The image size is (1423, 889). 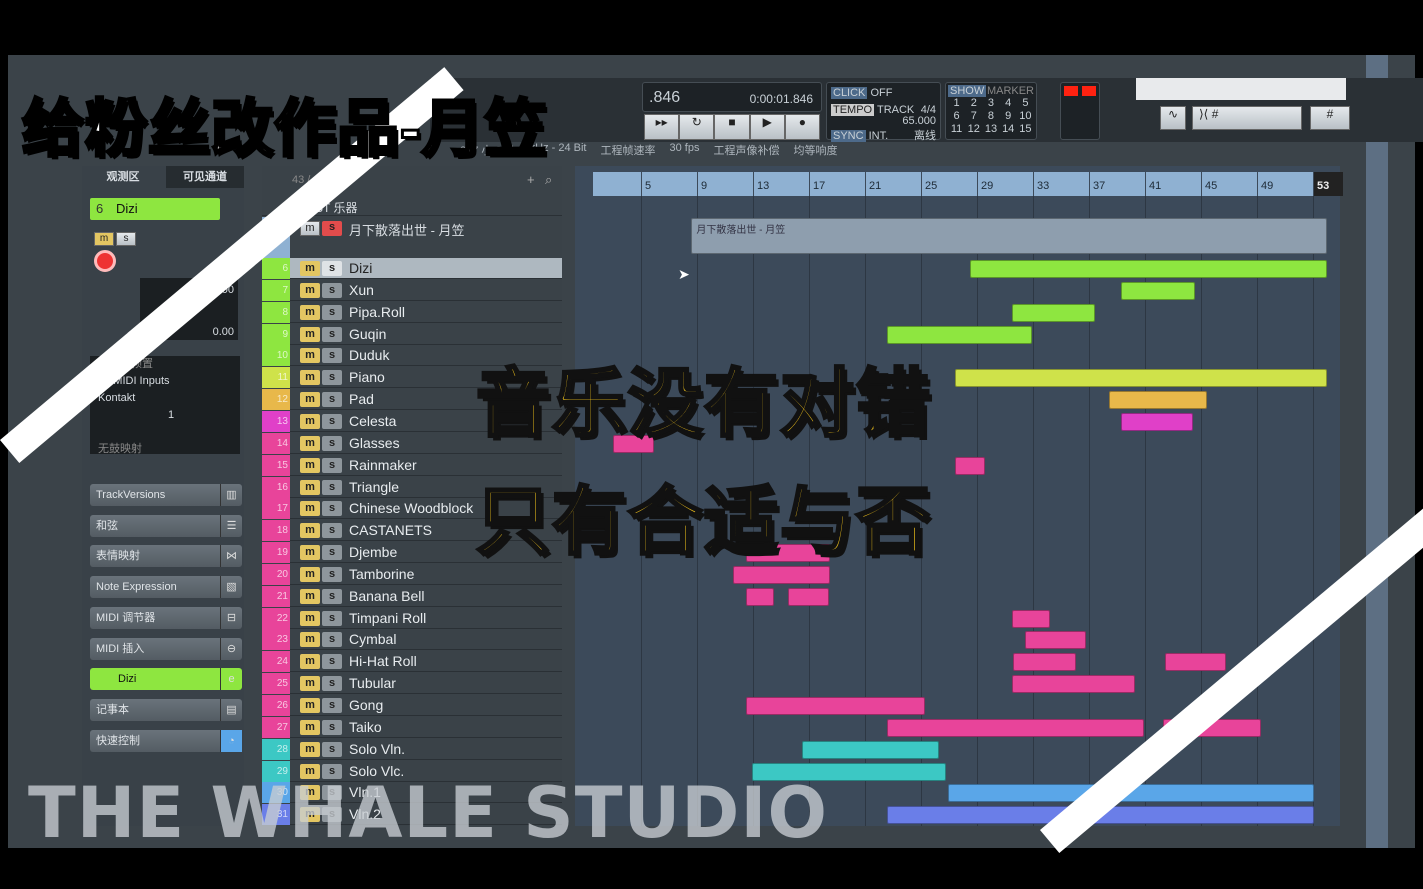 I want to click on marker-button: 12, so click(x=973, y=129).